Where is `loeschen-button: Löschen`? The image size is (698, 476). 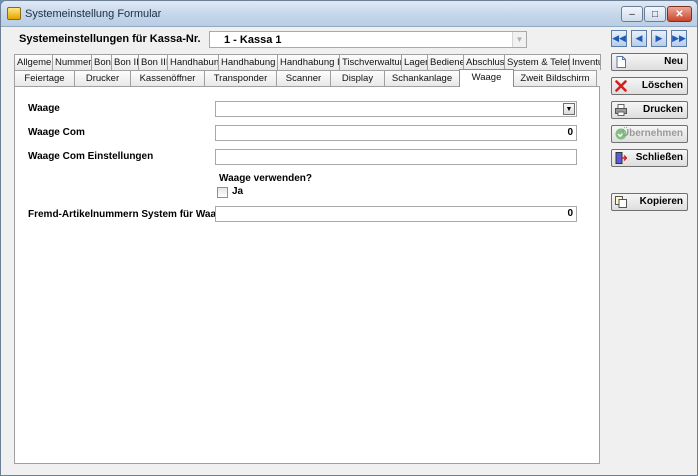
loeschen-button: Löschen is located at coordinates (649, 86).